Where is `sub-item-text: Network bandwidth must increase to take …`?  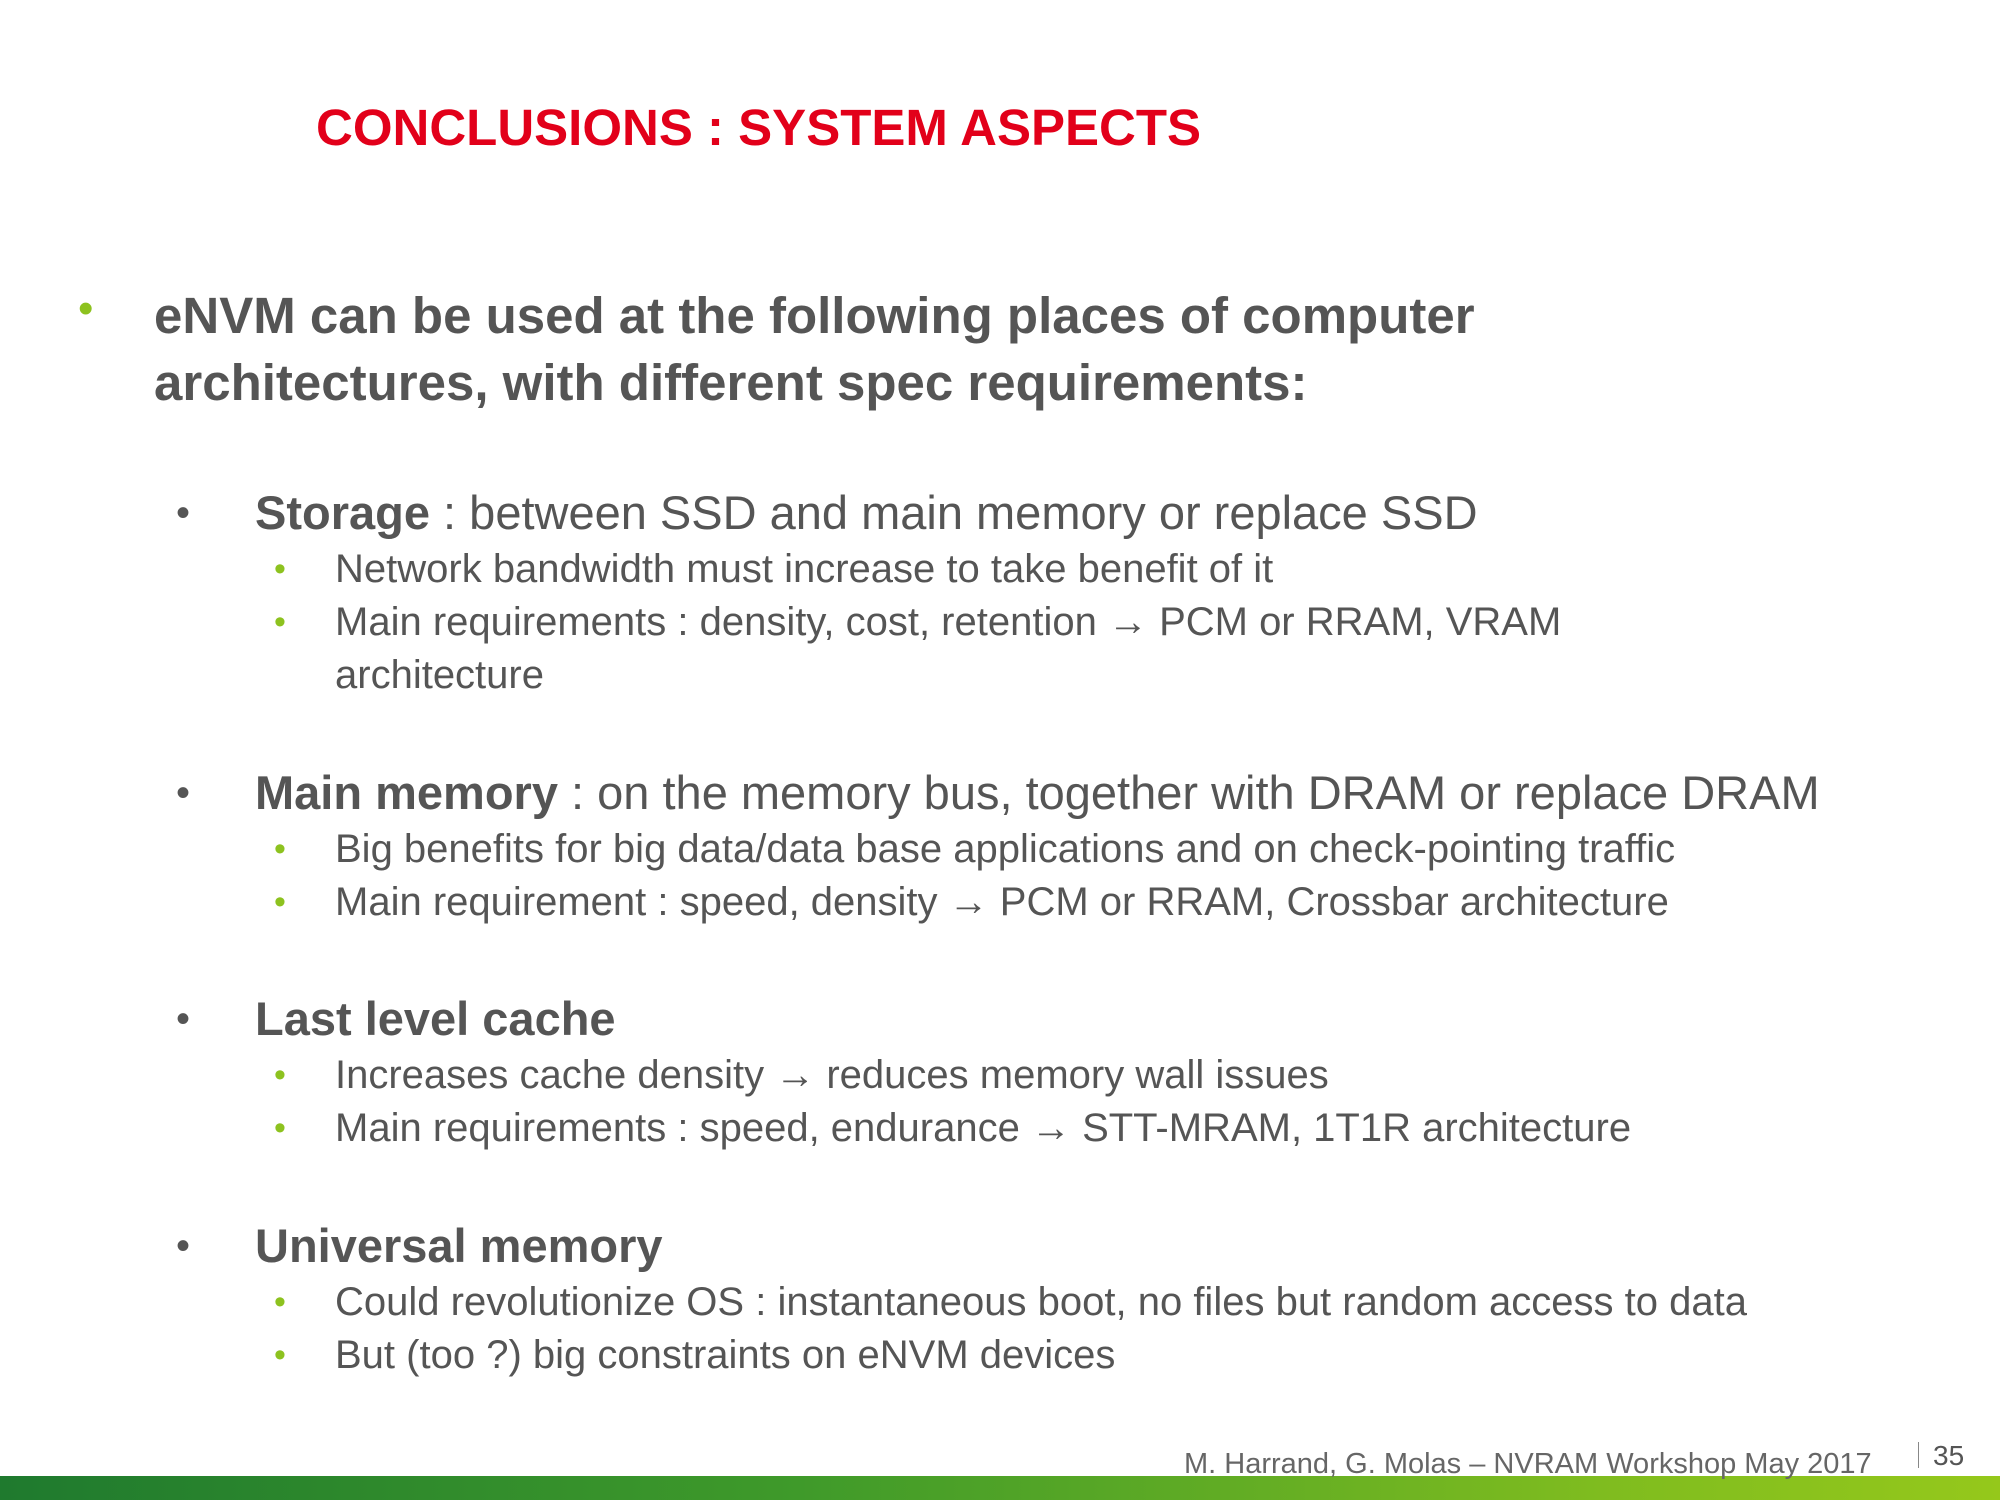 sub-item-text: Network bandwidth must increase to take … is located at coordinates (804, 569).